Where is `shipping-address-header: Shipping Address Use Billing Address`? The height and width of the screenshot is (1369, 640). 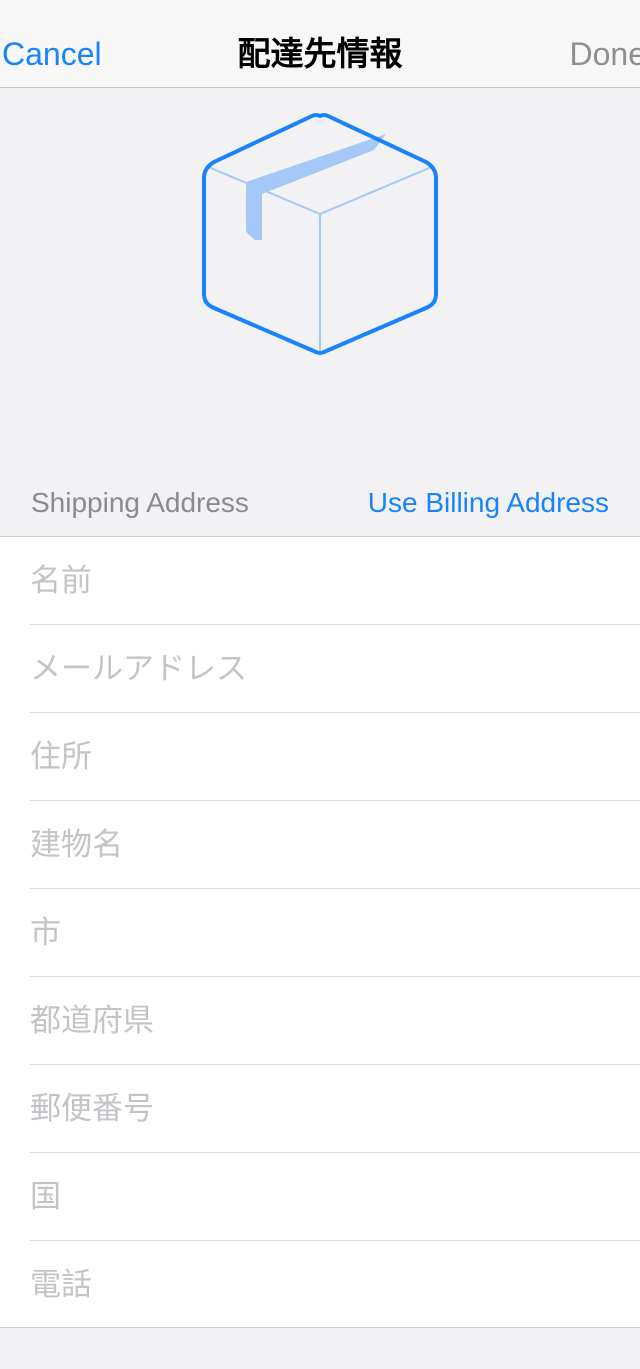 shipping-address-header: Shipping Address Use Billing Address is located at coordinates (320, 503).